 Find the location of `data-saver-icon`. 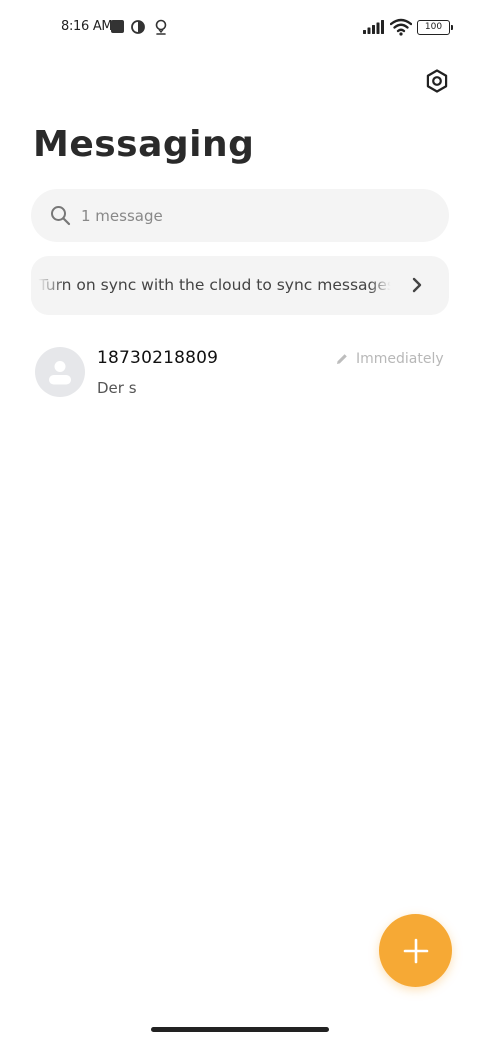

data-saver-icon is located at coordinates (138, 27).